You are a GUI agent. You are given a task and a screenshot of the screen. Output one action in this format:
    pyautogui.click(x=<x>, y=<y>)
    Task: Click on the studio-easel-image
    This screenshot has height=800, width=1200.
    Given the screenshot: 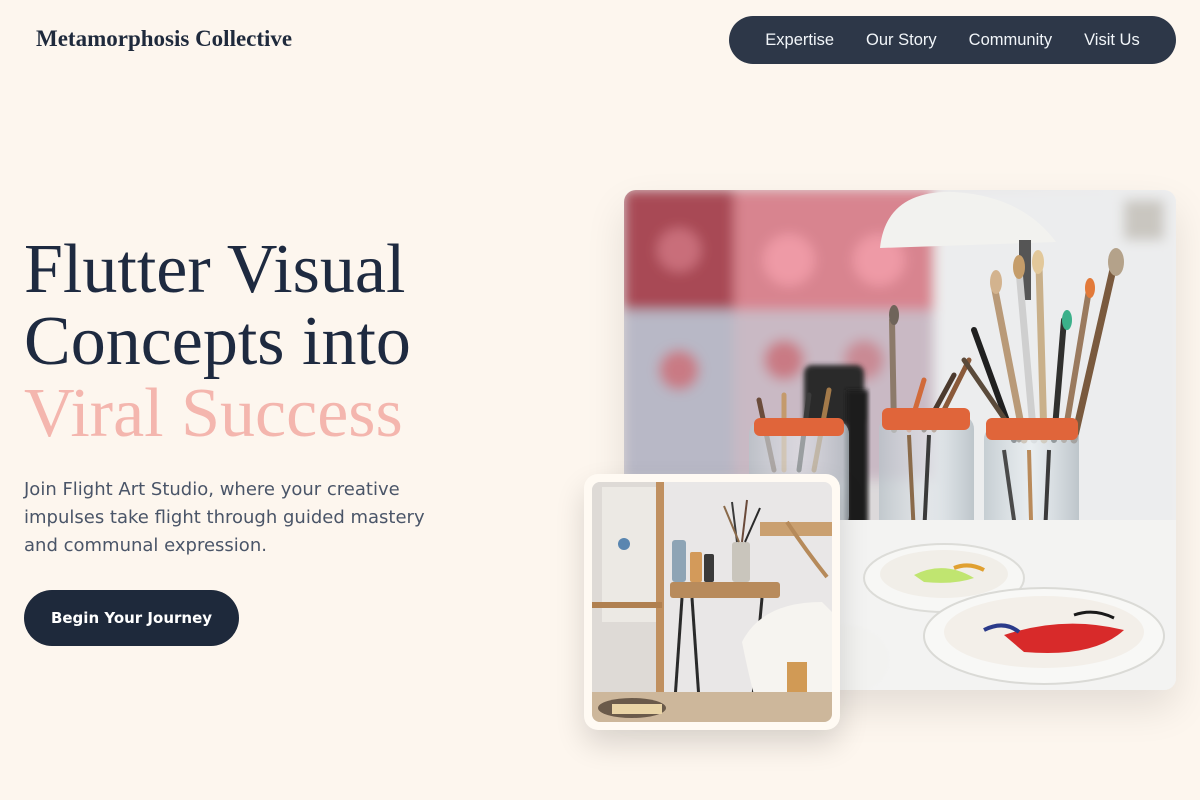 What is the action you would take?
    pyautogui.click(x=712, y=602)
    